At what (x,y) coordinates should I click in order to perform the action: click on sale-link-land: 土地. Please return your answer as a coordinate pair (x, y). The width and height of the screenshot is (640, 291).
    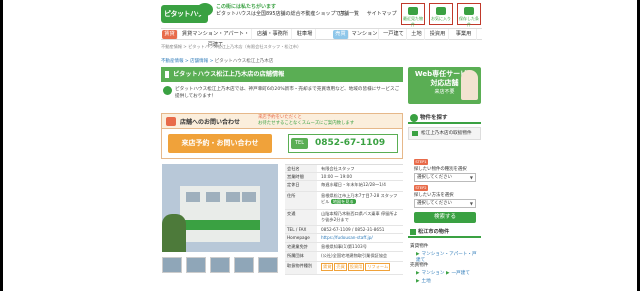
    Looking at the image, I should click on (426, 281).